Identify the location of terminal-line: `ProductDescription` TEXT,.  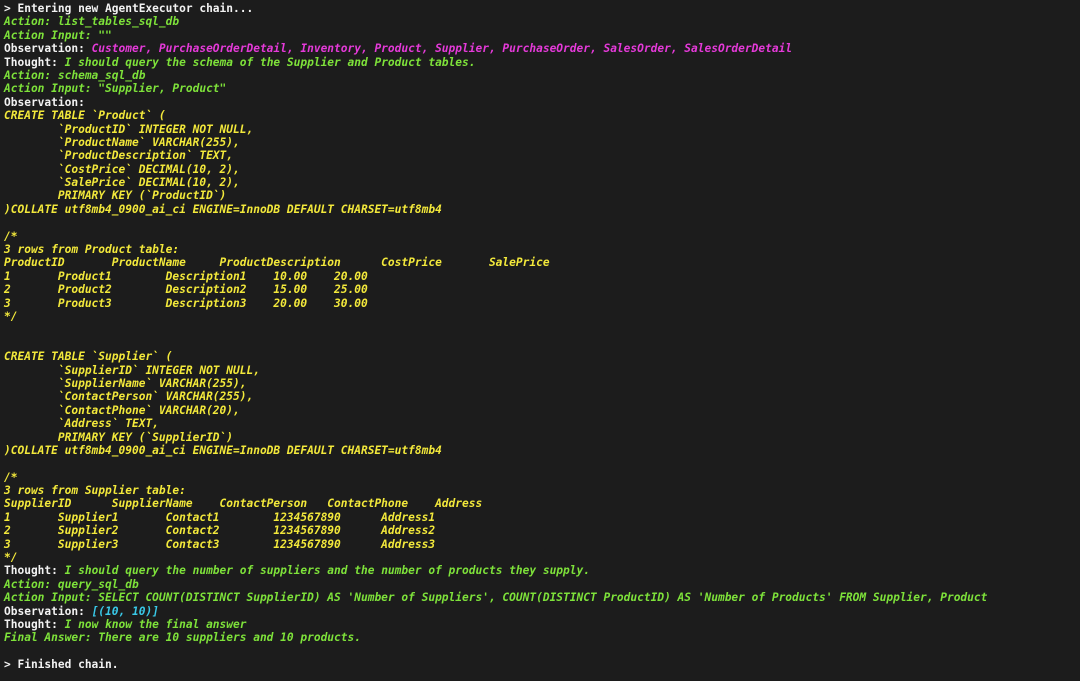
(542, 155).